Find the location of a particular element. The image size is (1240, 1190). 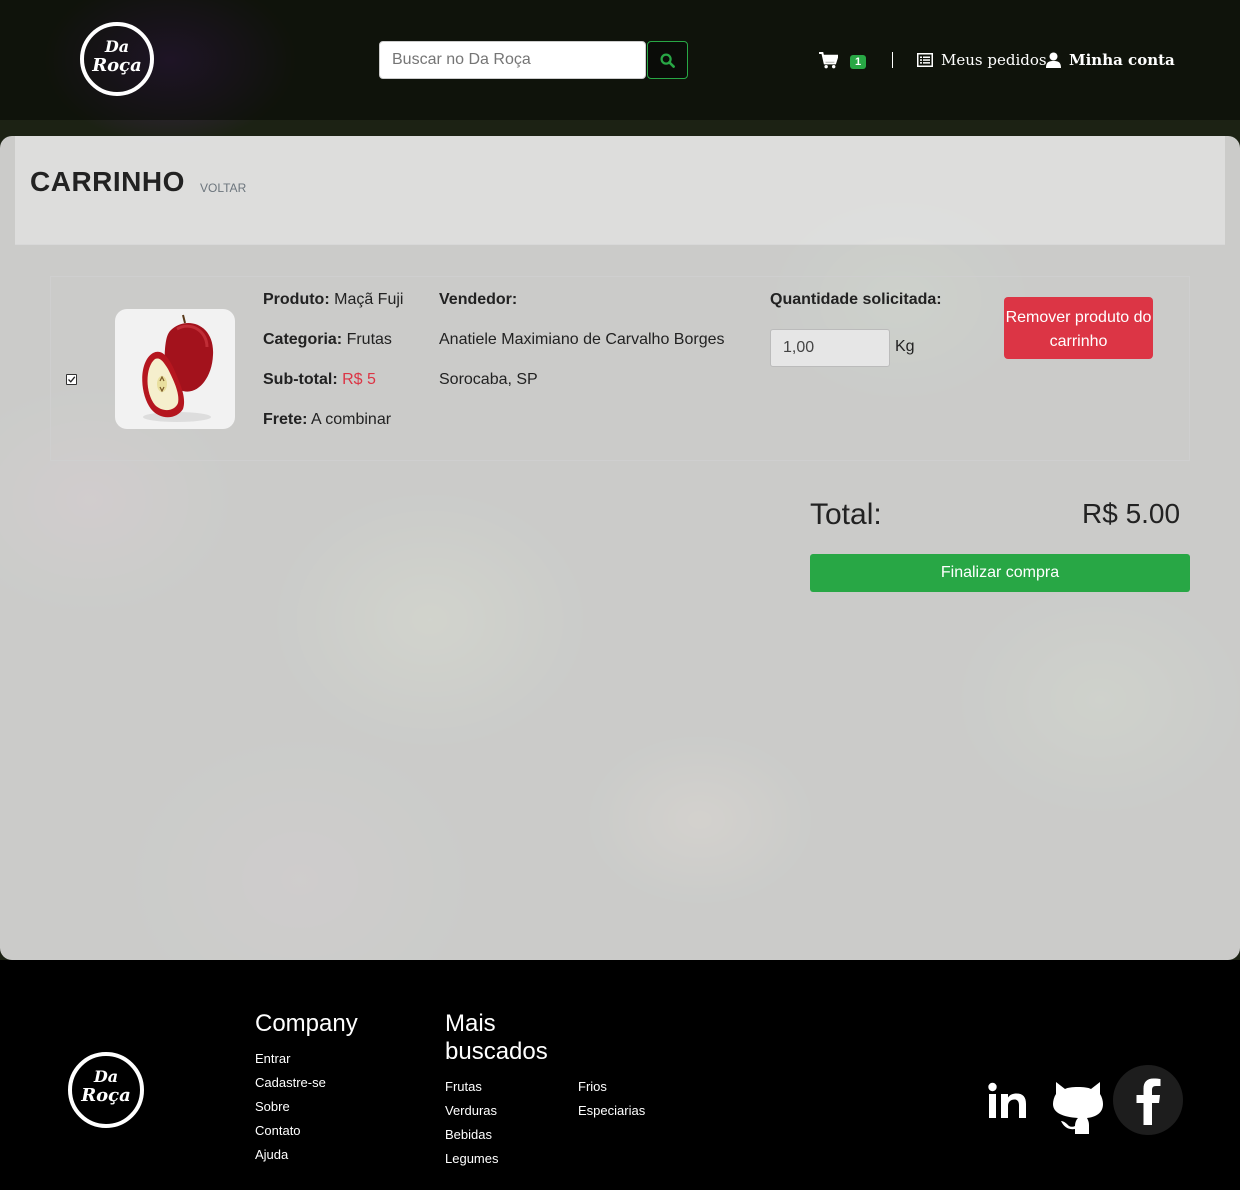

total-label: Total: is located at coordinates (846, 514).